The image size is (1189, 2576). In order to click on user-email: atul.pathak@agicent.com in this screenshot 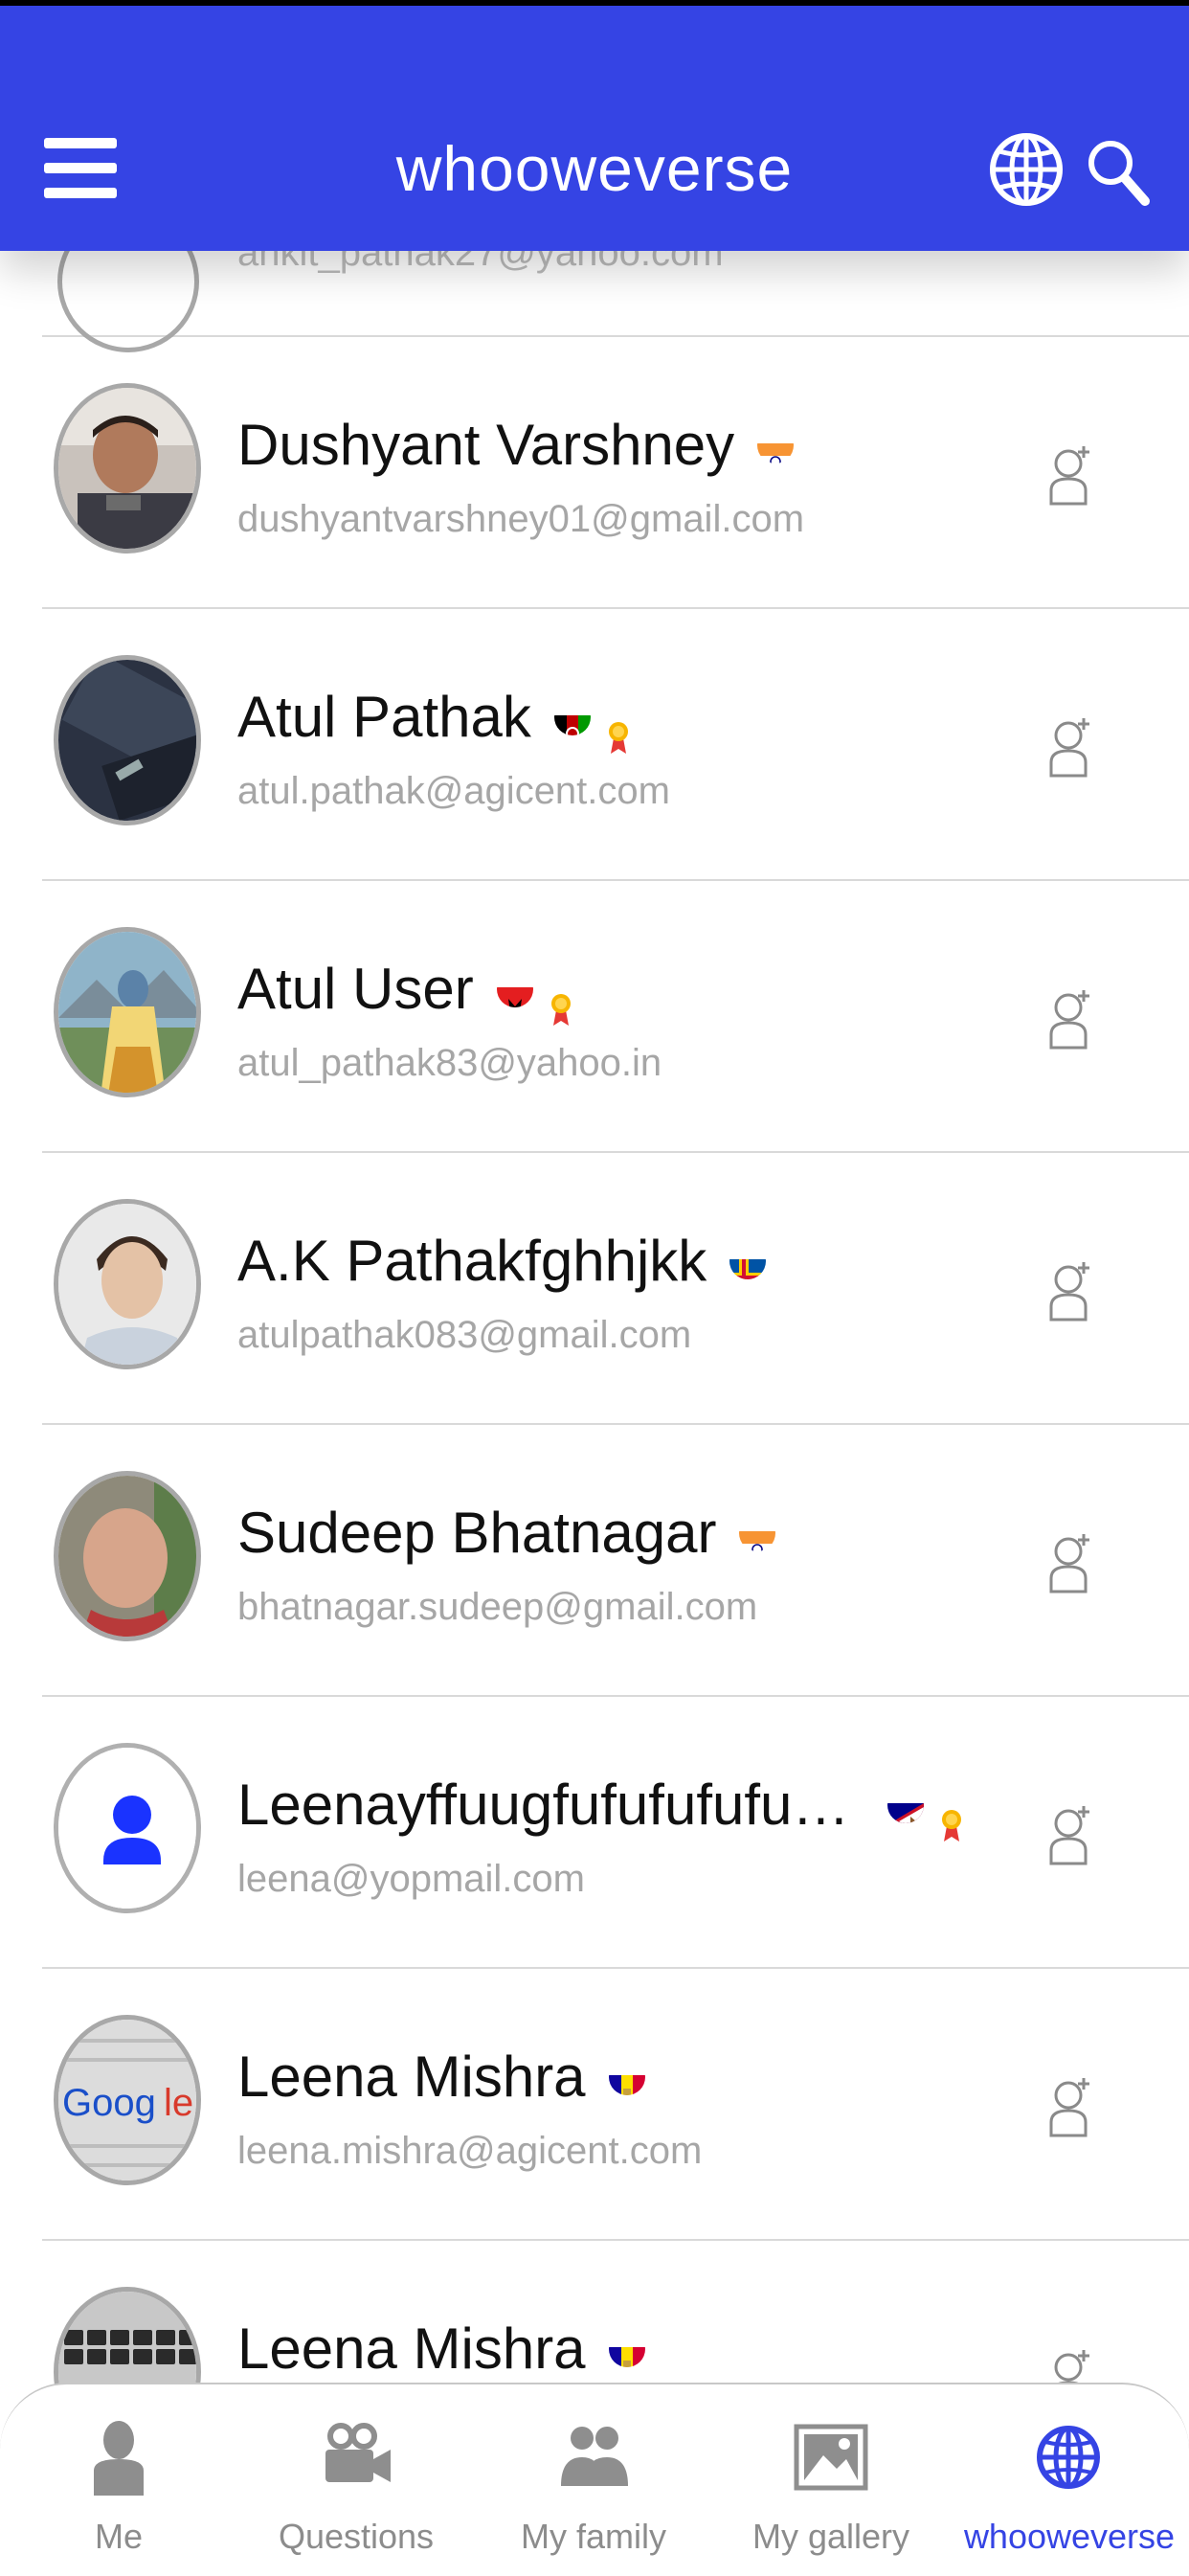, I will do `click(453, 791)`.